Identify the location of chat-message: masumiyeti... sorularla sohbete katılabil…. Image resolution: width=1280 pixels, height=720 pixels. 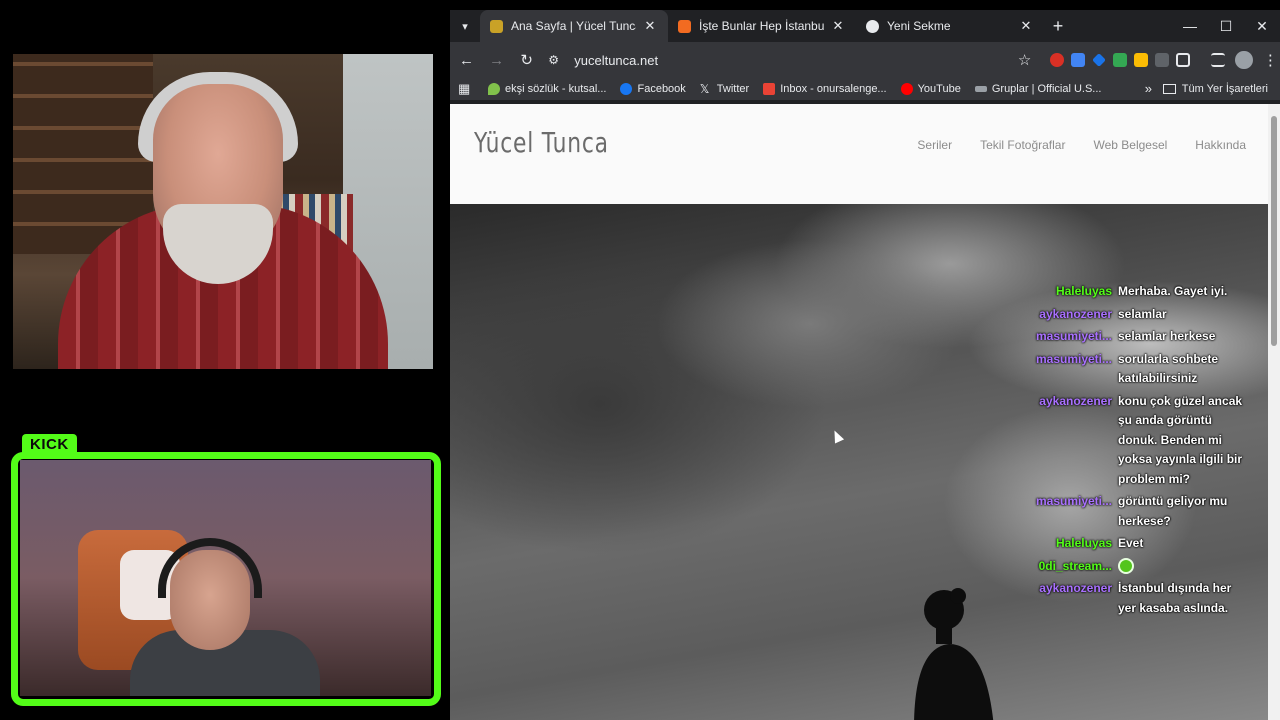
(1140, 369).